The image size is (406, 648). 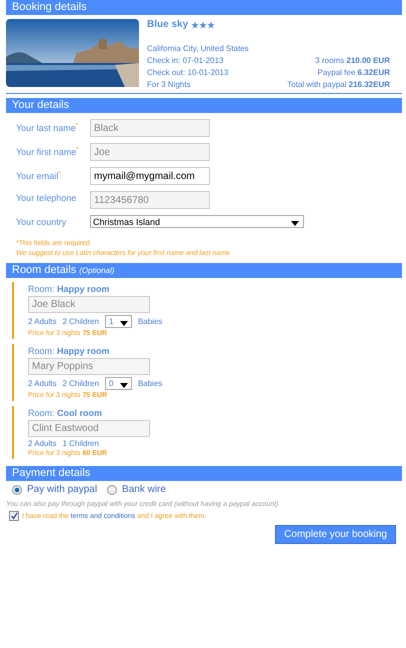 What do you see at coordinates (150, 152) in the screenshot?
I see `input-field: Joe` at bounding box center [150, 152].